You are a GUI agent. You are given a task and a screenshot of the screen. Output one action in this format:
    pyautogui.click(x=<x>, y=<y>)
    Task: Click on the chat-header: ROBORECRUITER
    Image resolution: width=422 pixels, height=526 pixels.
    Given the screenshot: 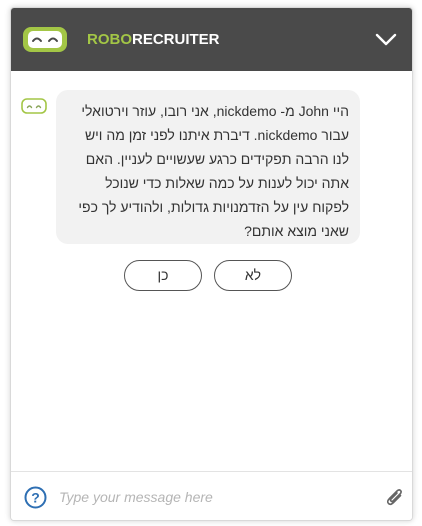 What is the action you would take?
    pyautogui.click(x=211, y=39)
    